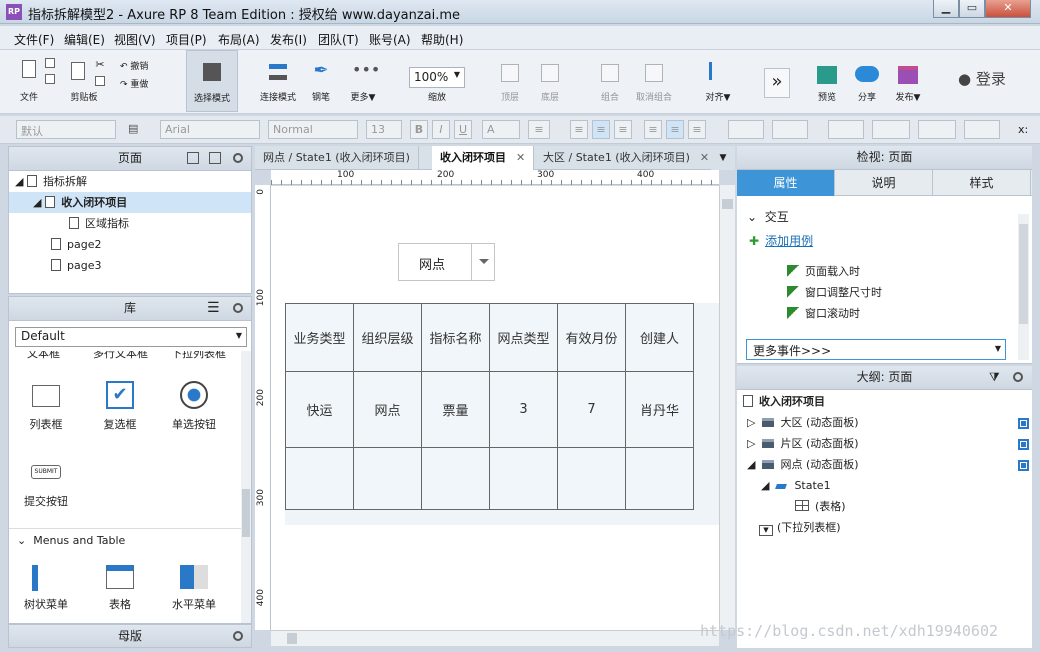  Describe the element at coordinates (66, 129) in the screenshot. I see `style-select: 默认` at that location.